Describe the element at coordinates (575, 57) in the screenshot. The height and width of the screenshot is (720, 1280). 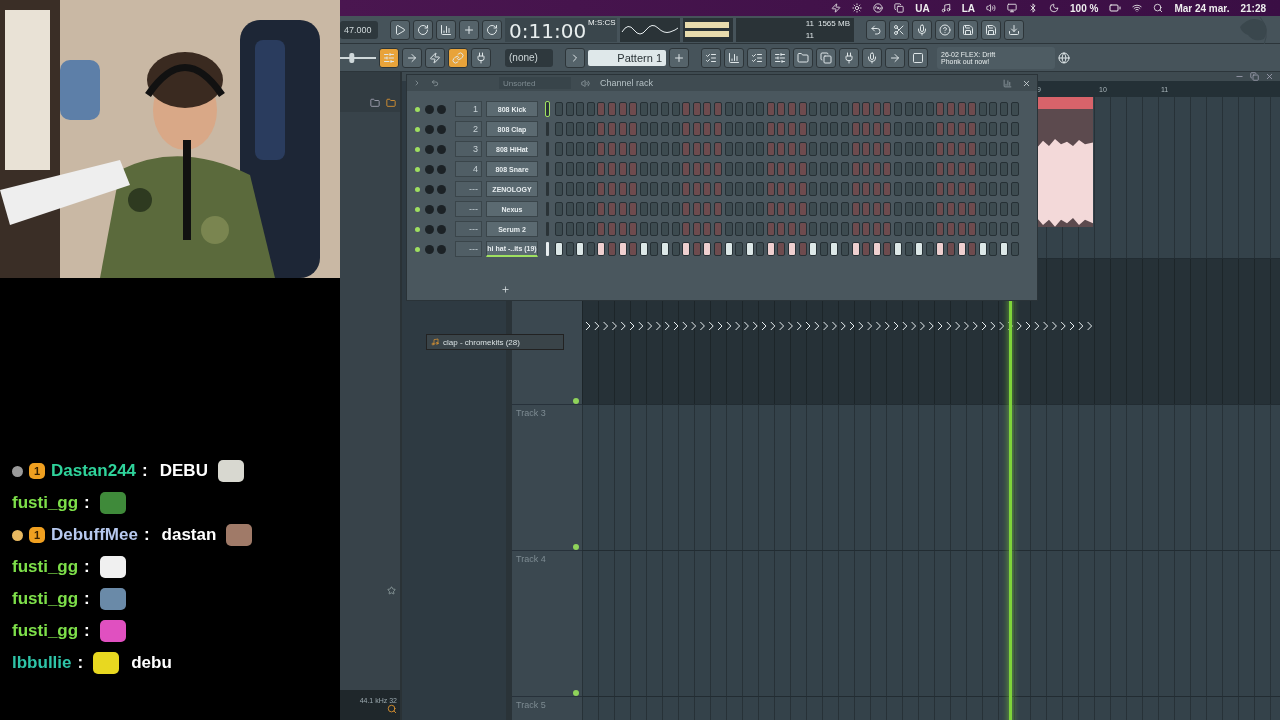
I see `play-pattern-button` at that location.